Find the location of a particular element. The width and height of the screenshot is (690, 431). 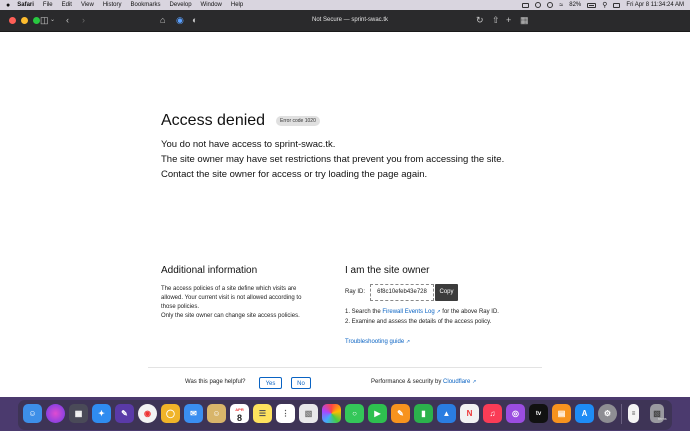

ray-id-value: 6f8c10efeb43e728 is located at coordinates (402, 292).